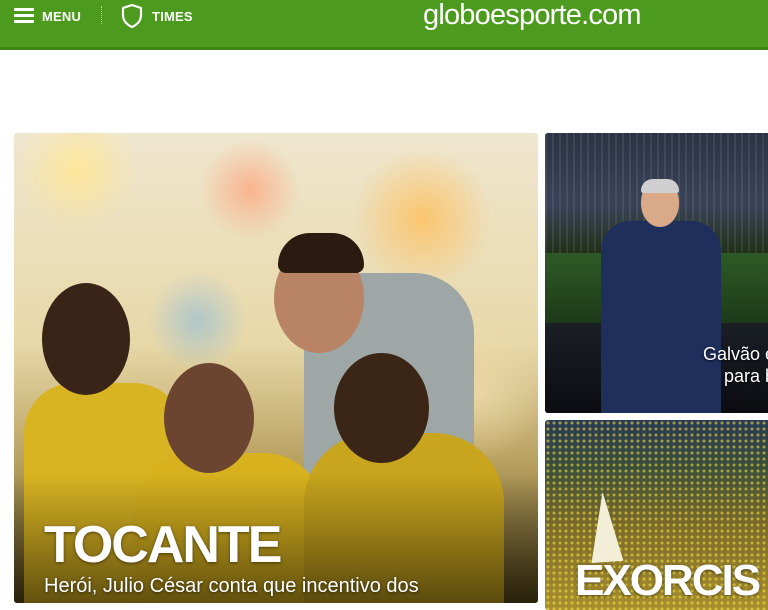  What do you see at coordinates (101, 15) in the screenshot?
I see `header-divider` at bounding box center [101, 15].